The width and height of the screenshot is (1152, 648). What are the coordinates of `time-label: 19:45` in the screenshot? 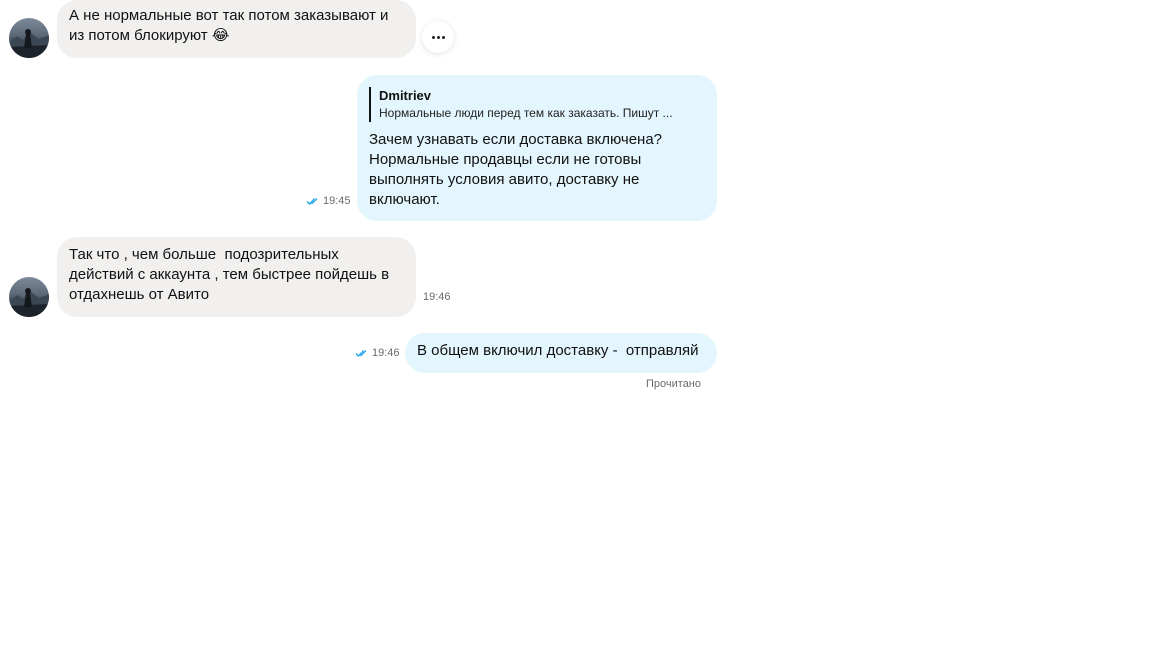 It's located at (337, 201).